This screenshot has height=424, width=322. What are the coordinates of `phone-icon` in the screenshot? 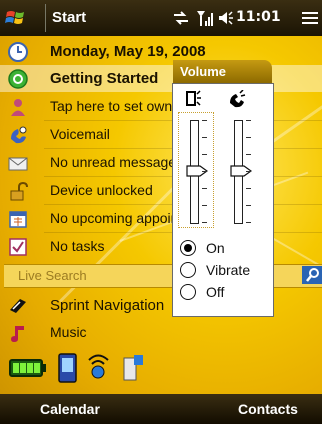 It's located at (68, 368).